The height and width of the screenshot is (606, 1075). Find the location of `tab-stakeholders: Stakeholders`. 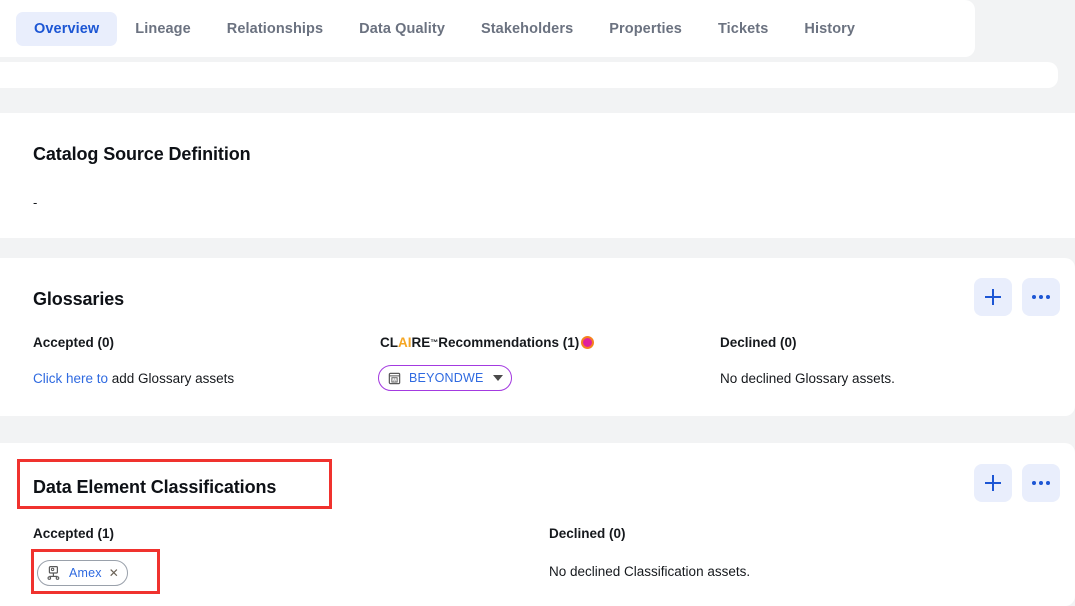

tab-stakeholders: Stakeholders is located at coordinates (527, 29).